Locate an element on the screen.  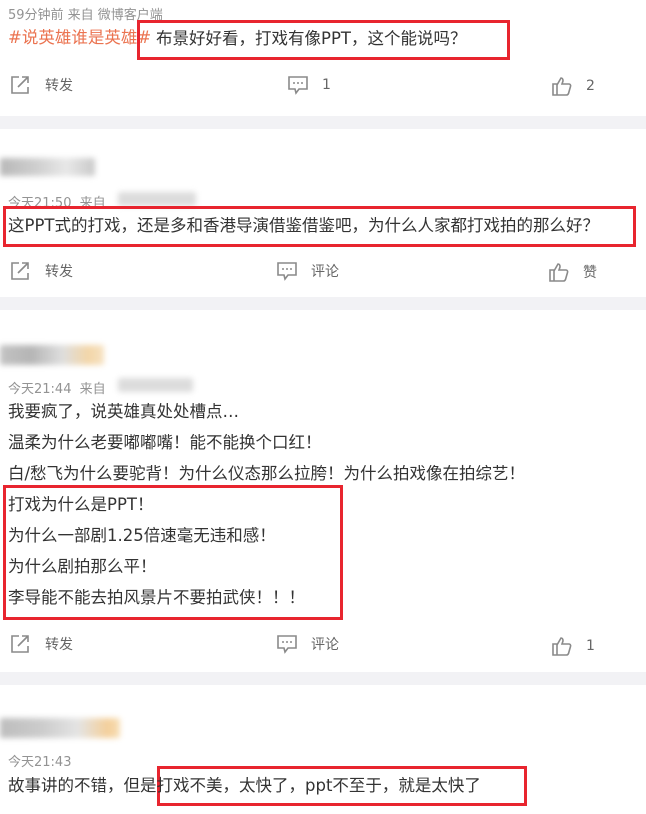
post3-line: 打戏为什么是PPT！ is located at coordinates (81, 504).